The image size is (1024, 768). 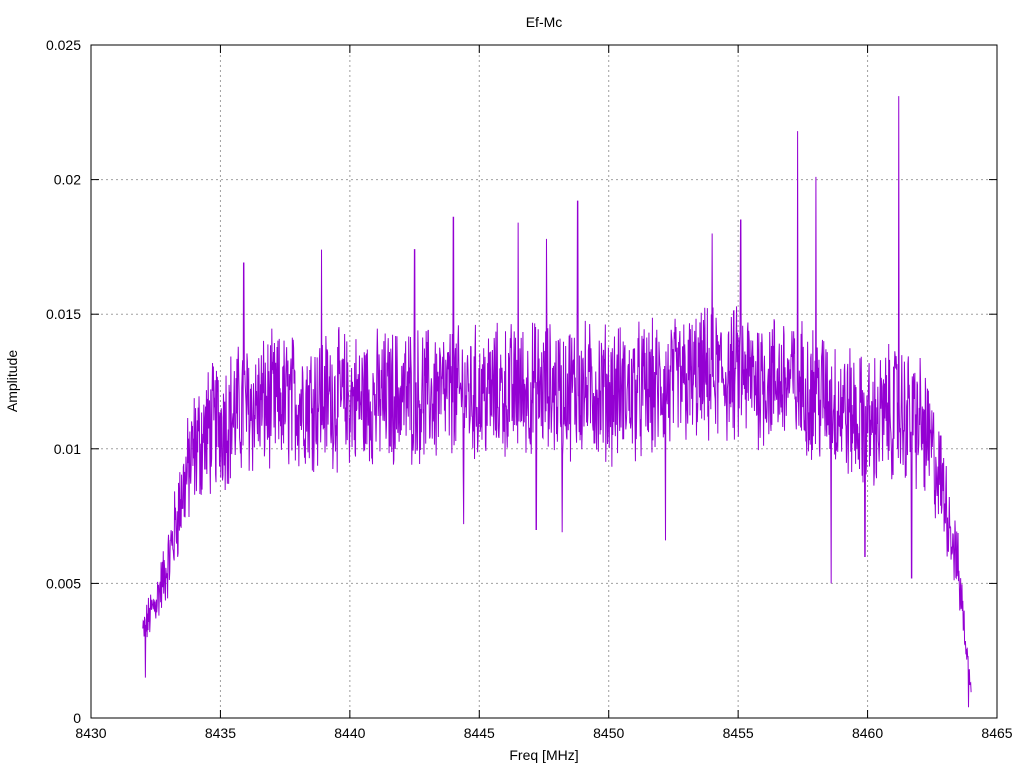 What do you see at coordinates (63, 583) in the screenshot?
I see `y-tick-label: 0.005` at bounding box center [63, 583].